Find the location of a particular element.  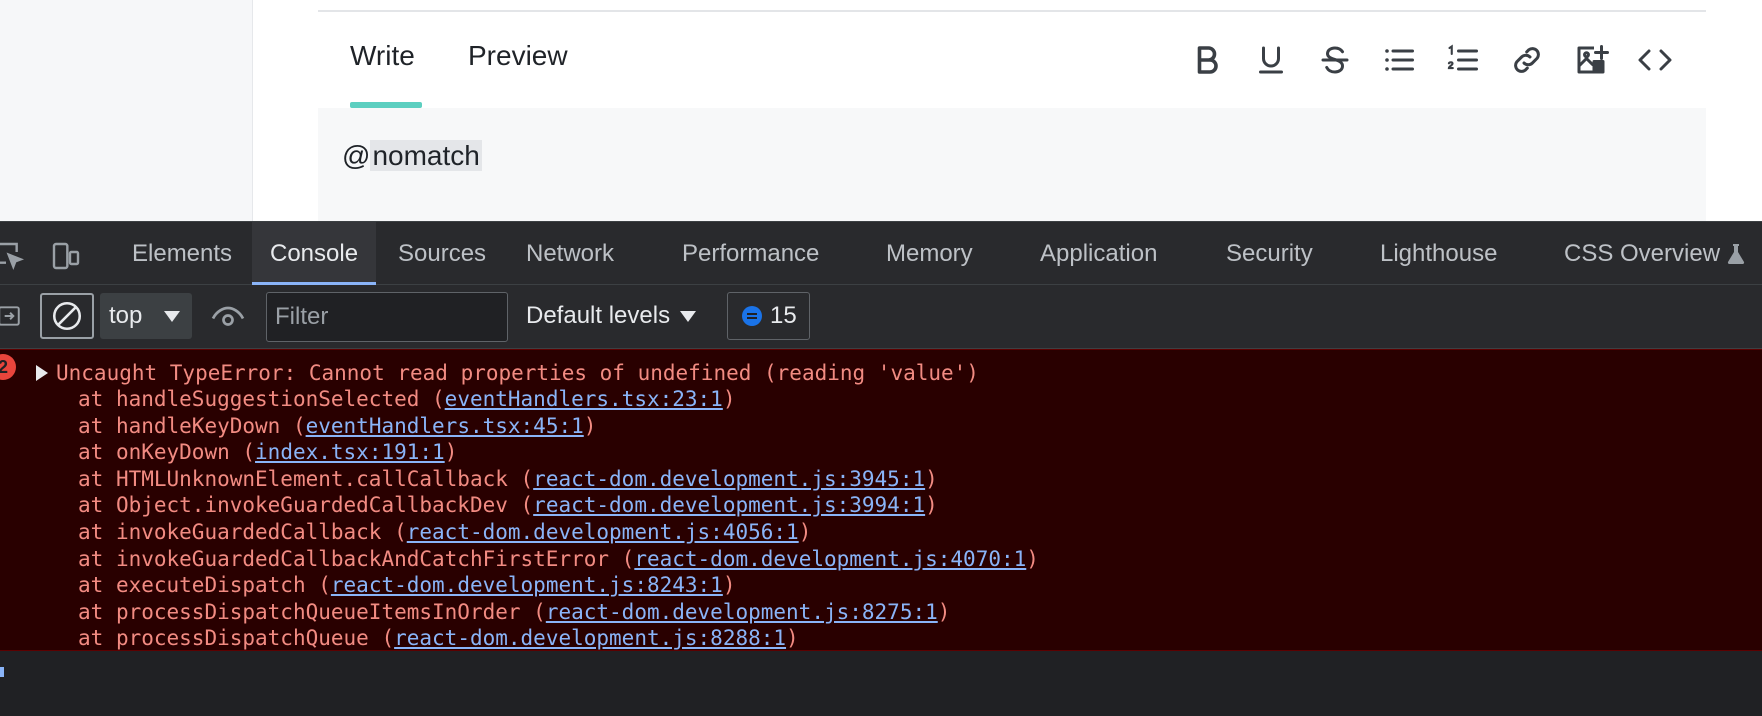

source-link: react-dom.development.js:8275:1 is located at coordinates (742, 612).